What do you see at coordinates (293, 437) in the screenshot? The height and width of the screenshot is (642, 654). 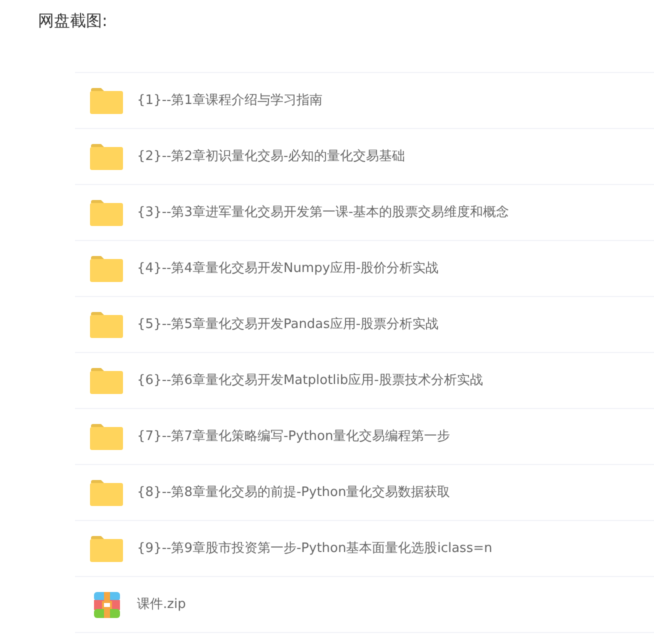 I see `file-name: {7}--第7章量化策略编写-Python量化交易编程第一步` at bounding box center [293, 437].